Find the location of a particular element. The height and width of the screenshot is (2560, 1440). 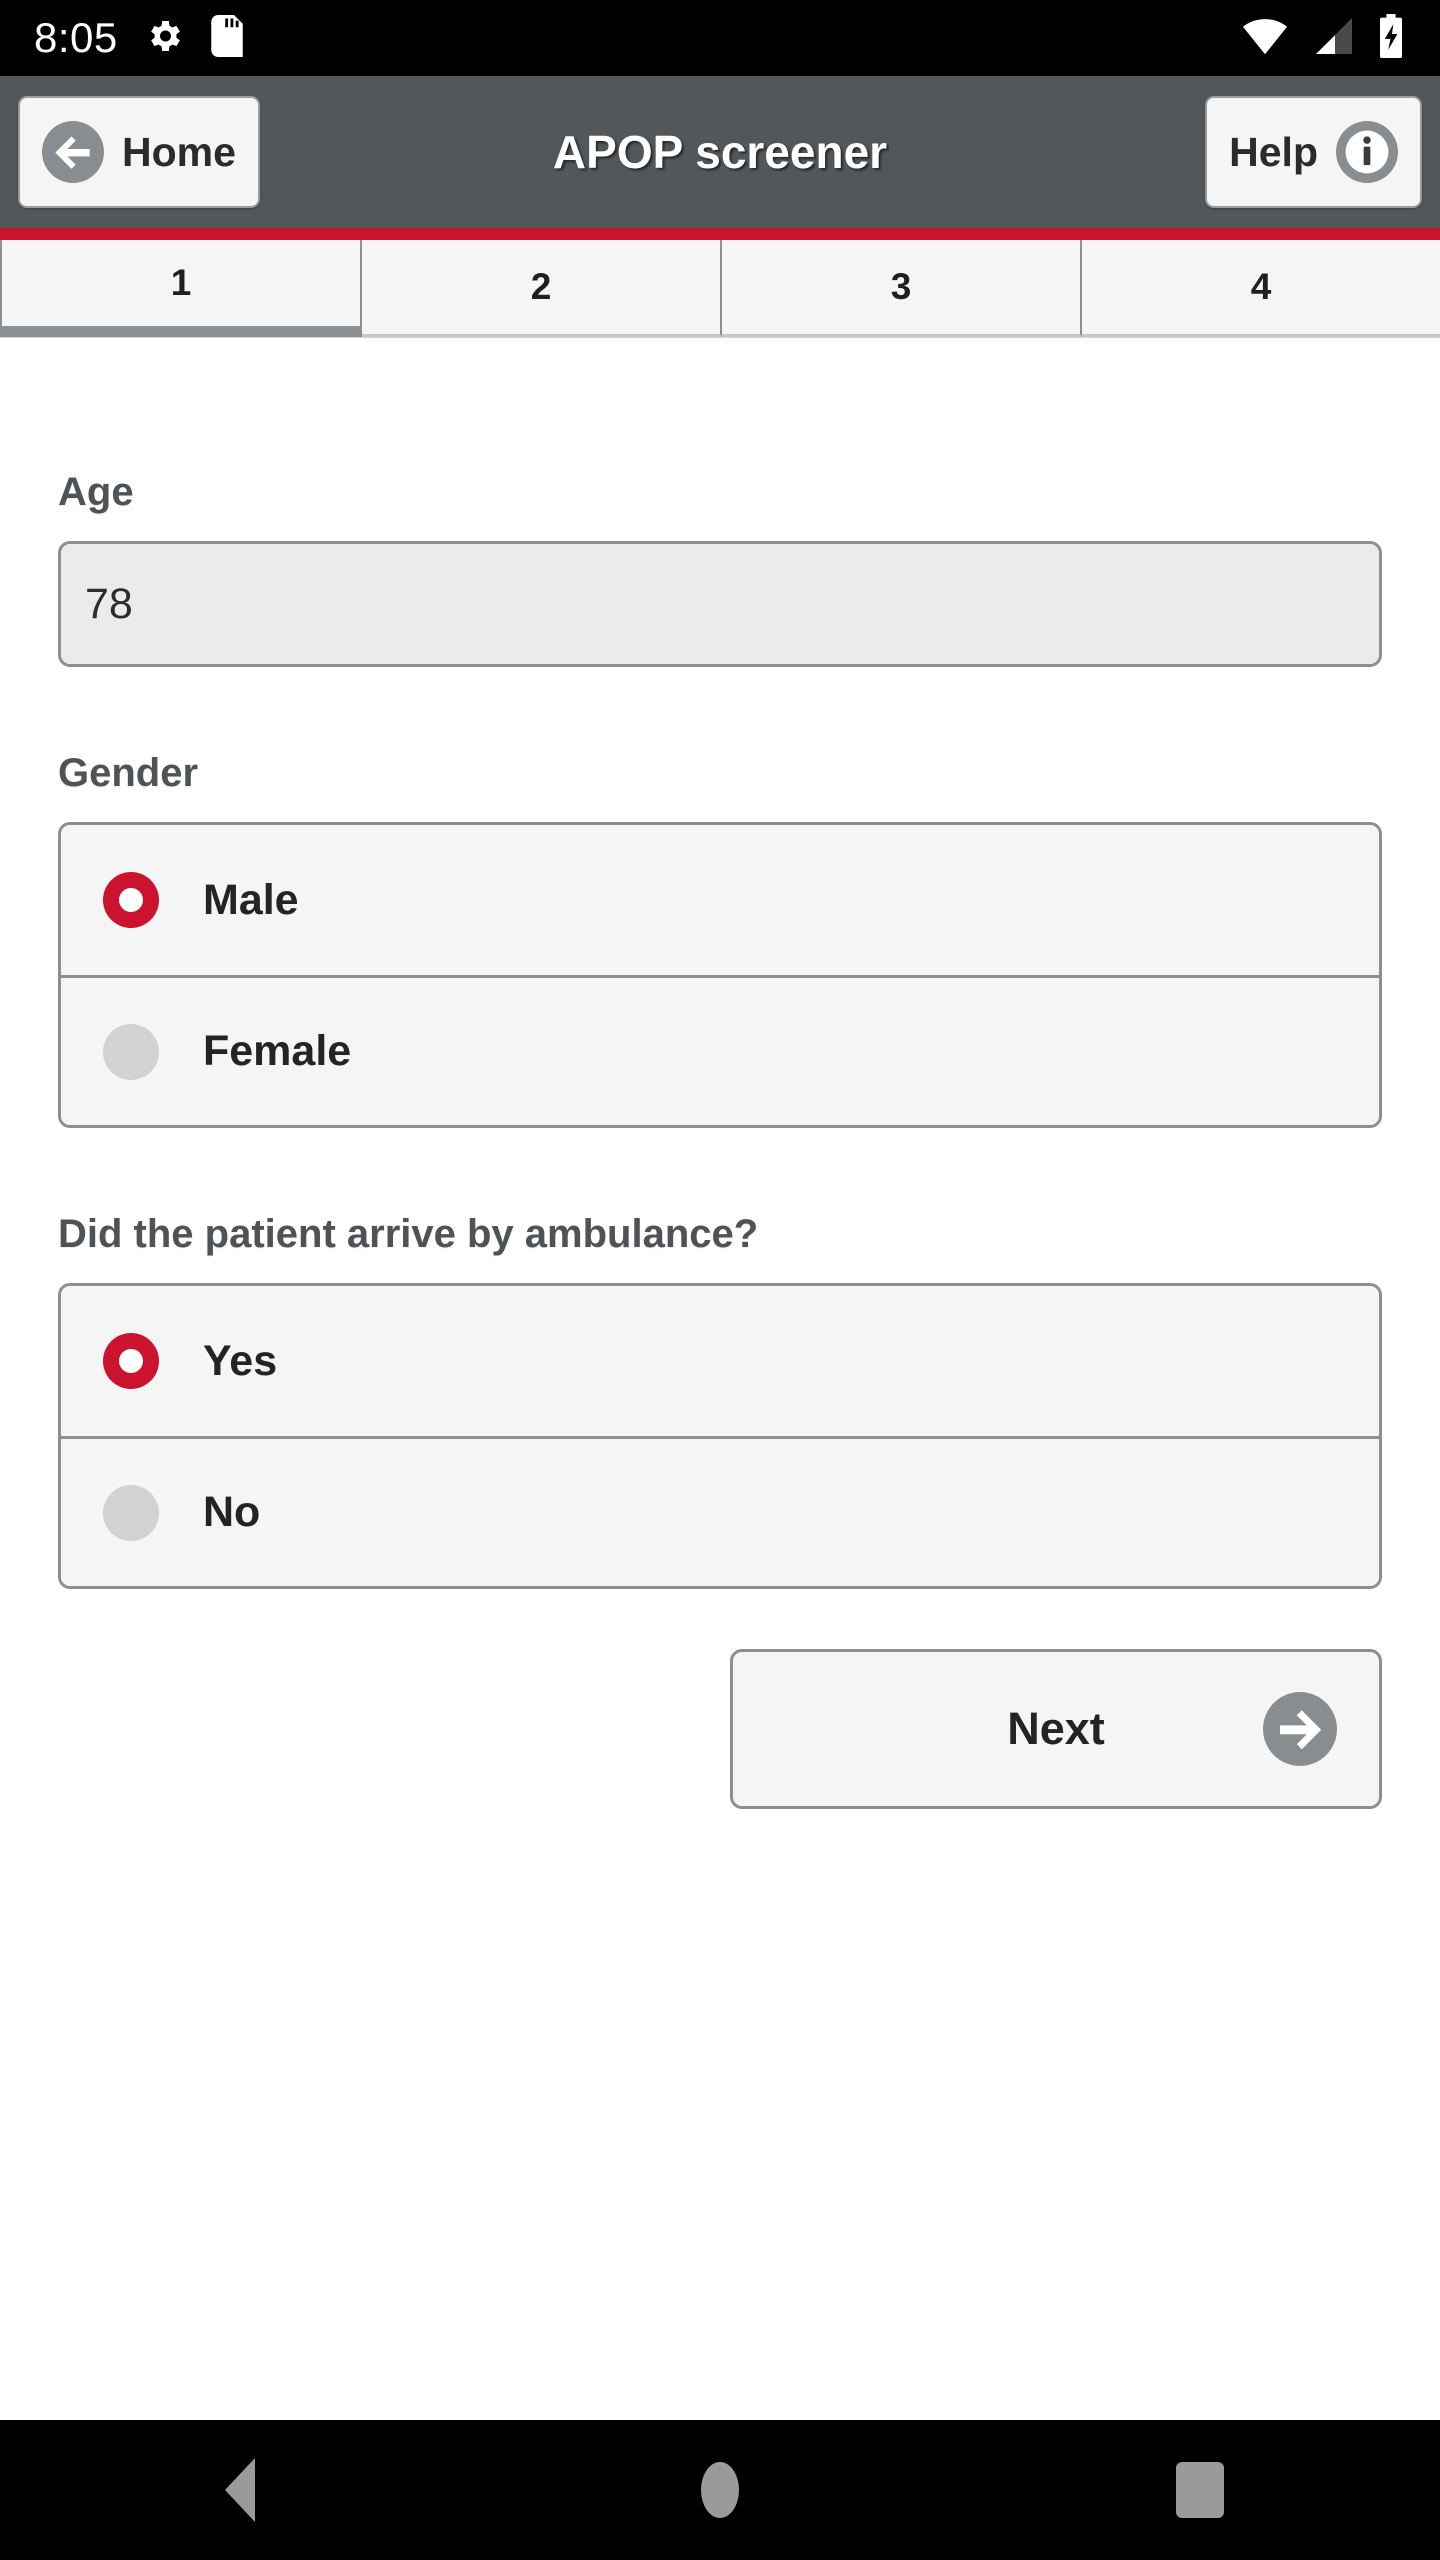

status-bar: 8:05 is located at coordinates (720, 38).